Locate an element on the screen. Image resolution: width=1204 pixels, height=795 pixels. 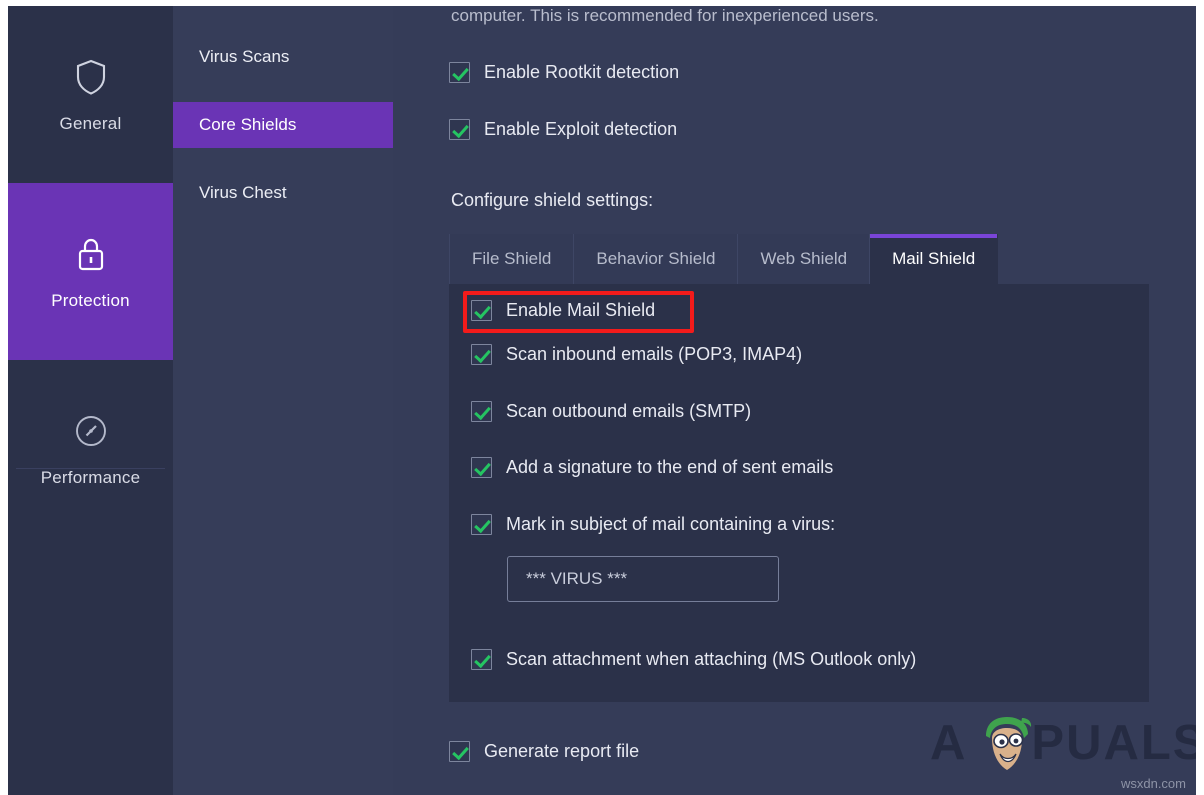
tab-label: Behavior Shield is located at coordinates (656, 258).